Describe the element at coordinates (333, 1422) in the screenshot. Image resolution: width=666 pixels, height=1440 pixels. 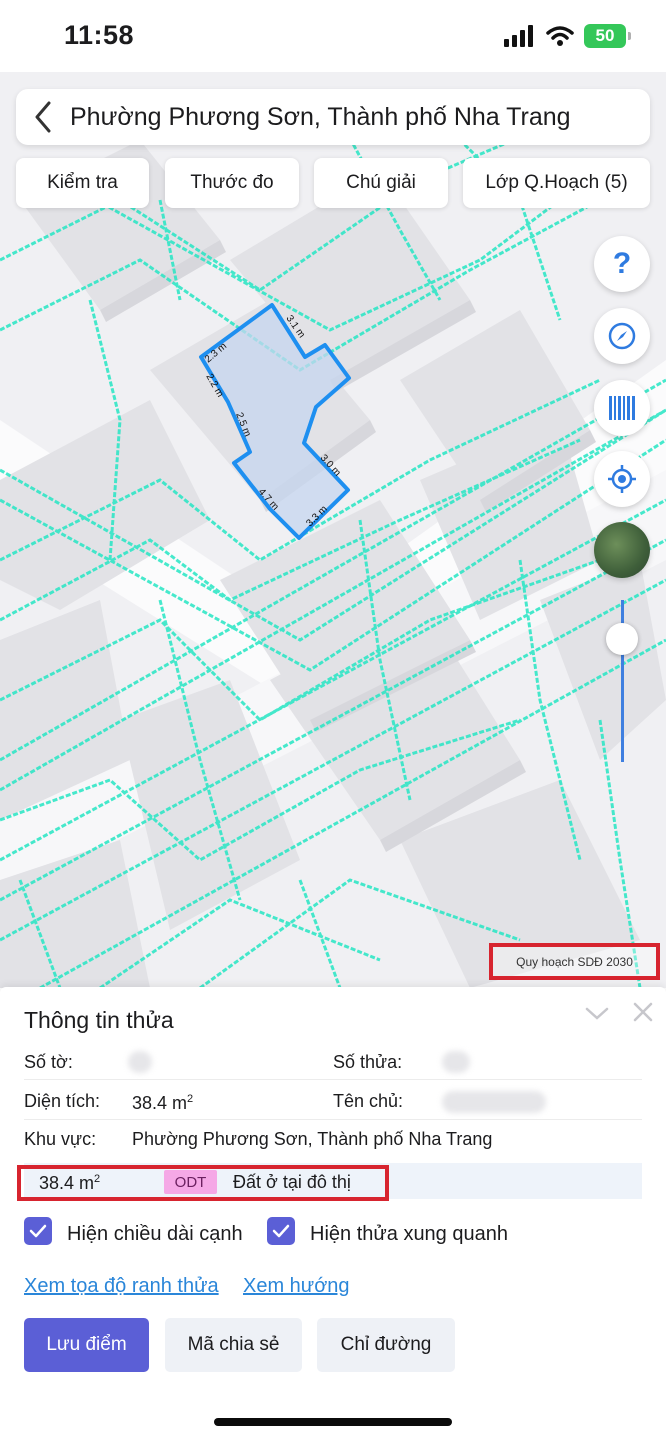
I see `home-indicator` at that location.